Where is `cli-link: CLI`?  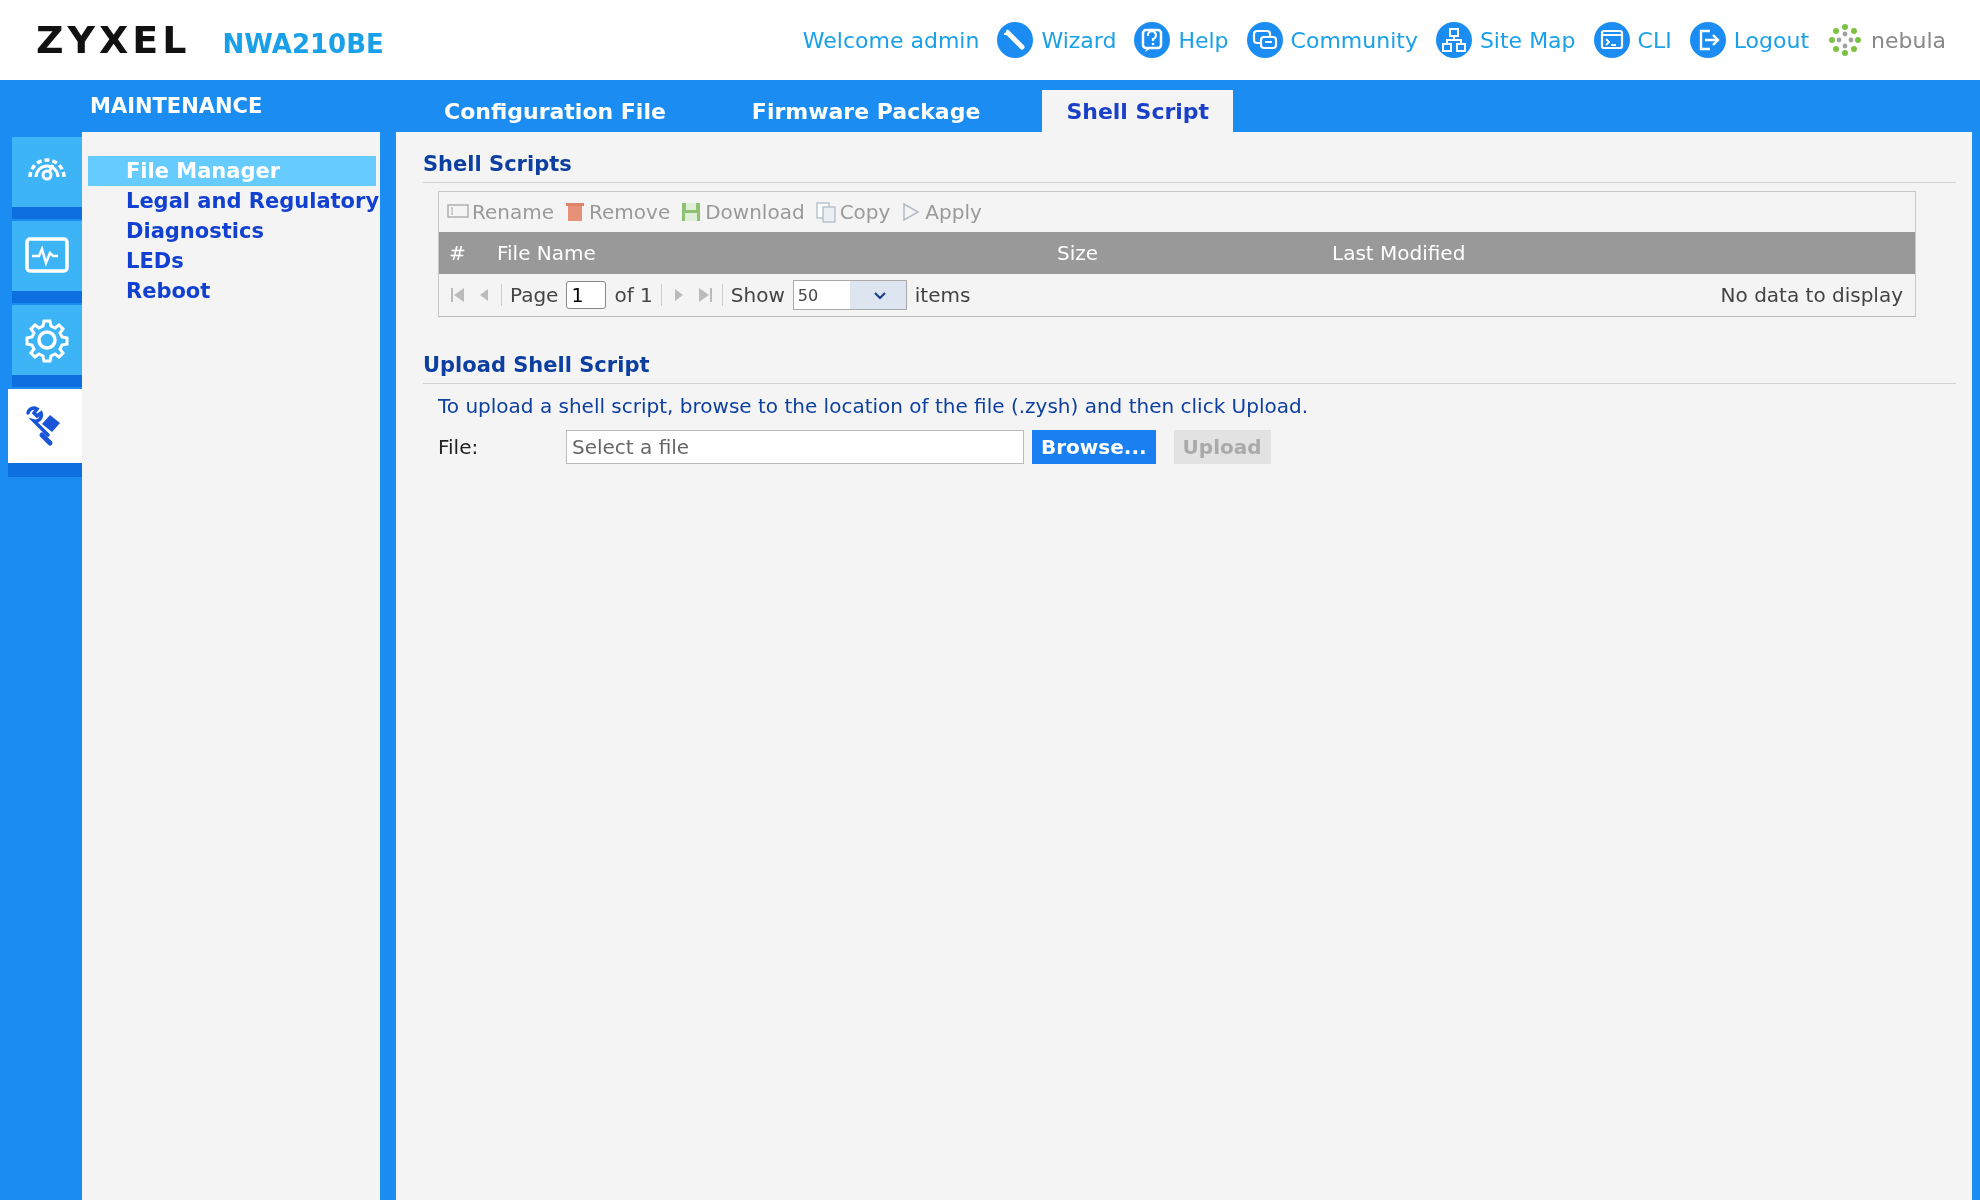 cli-link: CLI is located at coordinates (1632, 40).